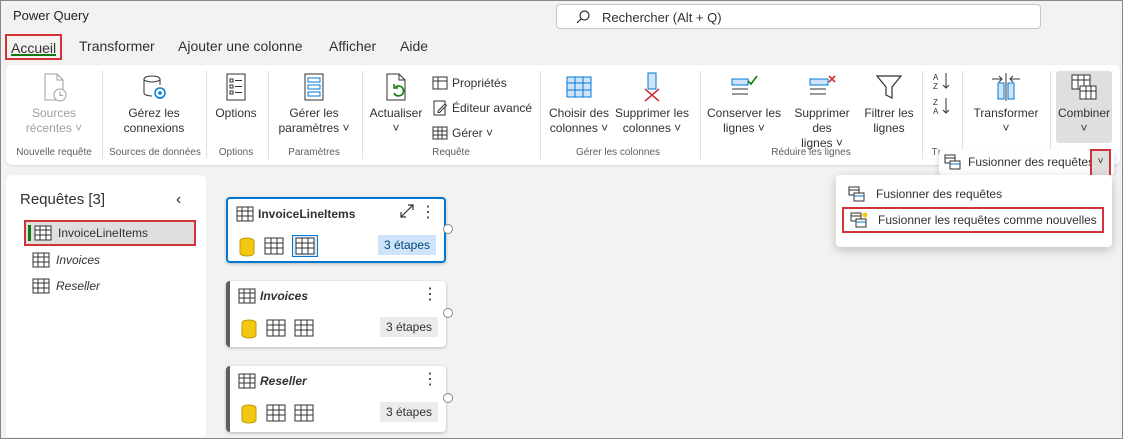 The height and width of the screenshot is (439, 1123). What do you see at coordinates (440, 83) in the screenshot?
I see `properties-icon` at bounding box center [440, 83].